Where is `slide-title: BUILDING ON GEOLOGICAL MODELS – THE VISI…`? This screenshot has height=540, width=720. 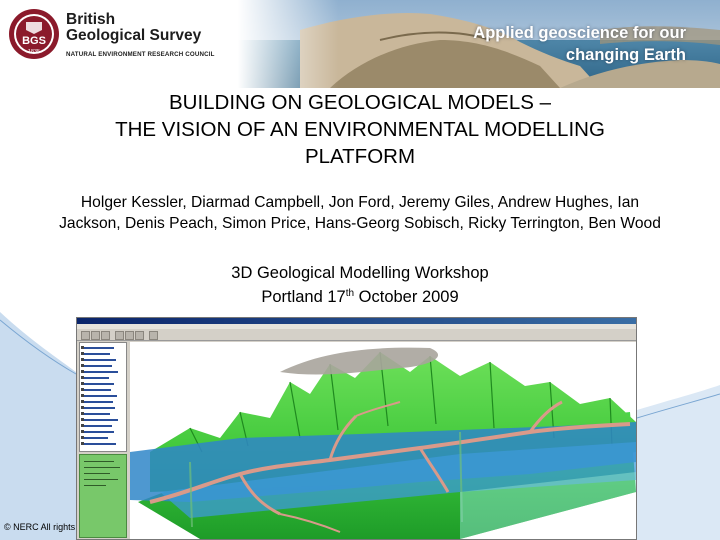
slide-title: BUILDING ON GEOLOGICAL MODELS – THE VISI… is located at coordinates (360, 129).